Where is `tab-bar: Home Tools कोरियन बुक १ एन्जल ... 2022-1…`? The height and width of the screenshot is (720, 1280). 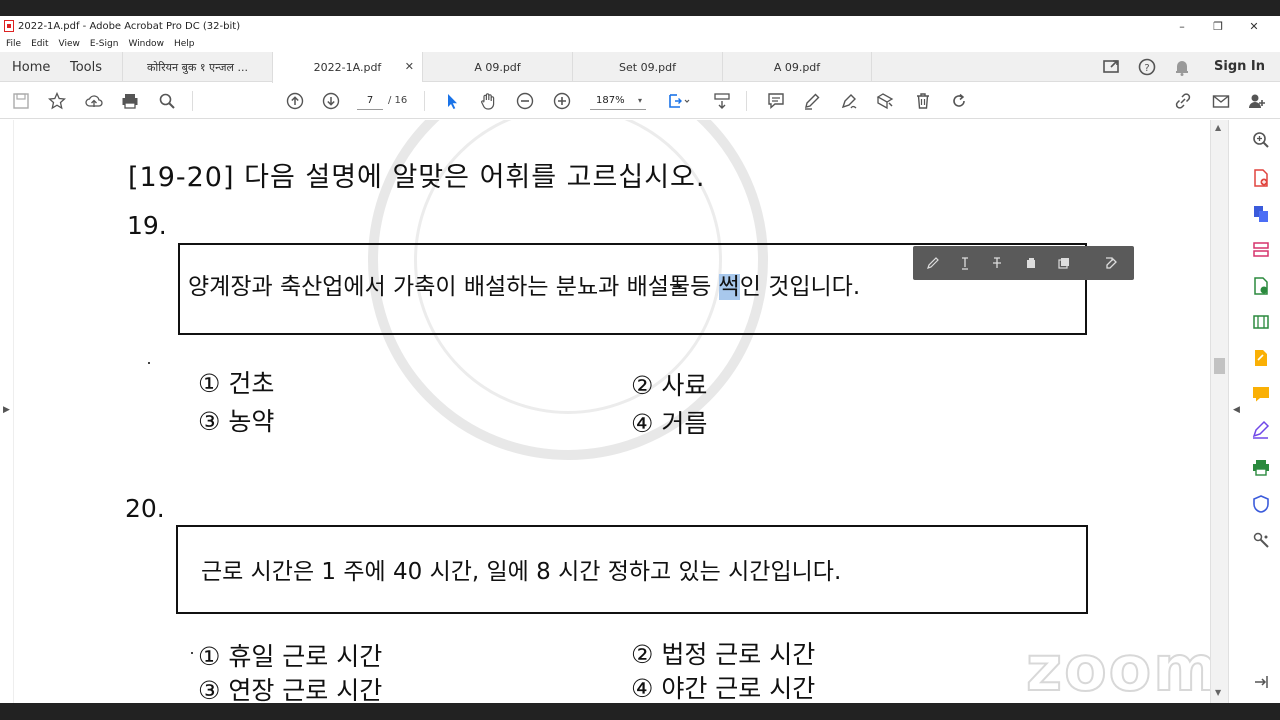 tab-bar: Home Tools कोरियन बुक १ एन्जल ... 2022-1… is located at coordinates (640, 67).